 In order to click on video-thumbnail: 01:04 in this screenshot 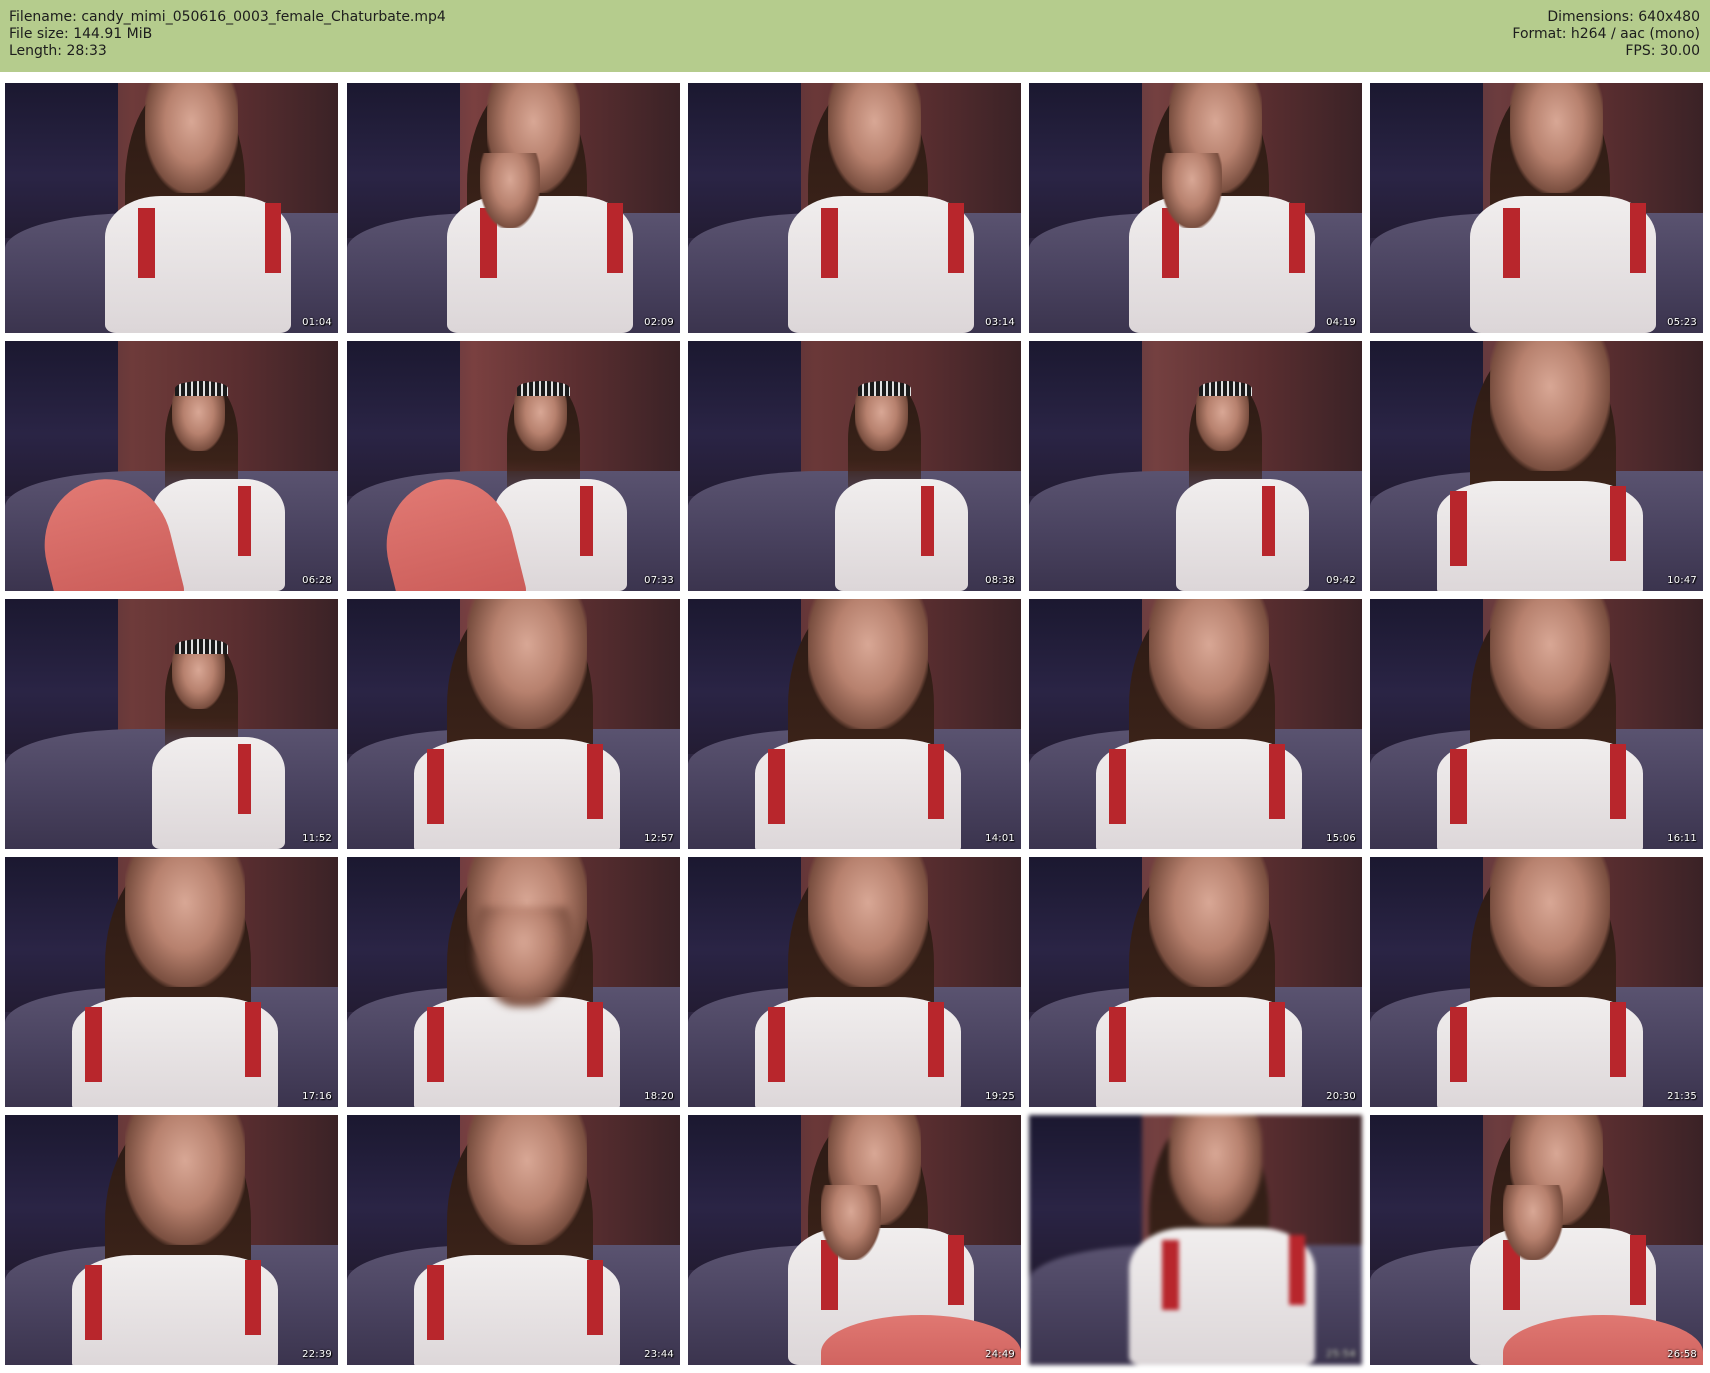, I will do `click(171, 208)`.